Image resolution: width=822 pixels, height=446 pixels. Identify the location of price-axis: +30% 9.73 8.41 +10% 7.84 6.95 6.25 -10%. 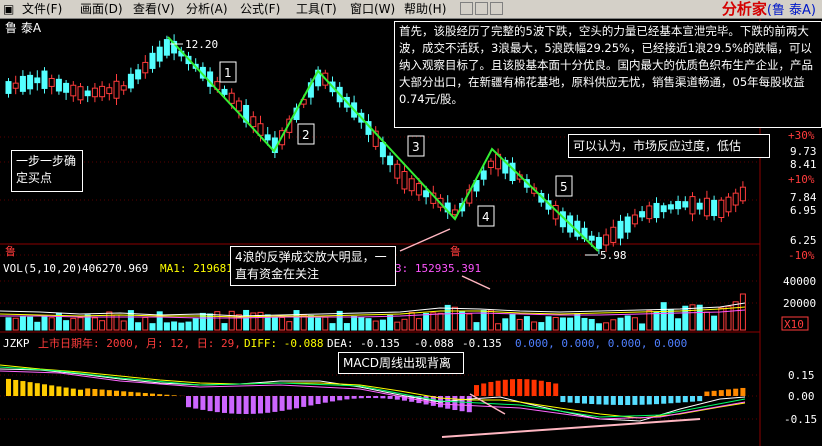
(802, 195).